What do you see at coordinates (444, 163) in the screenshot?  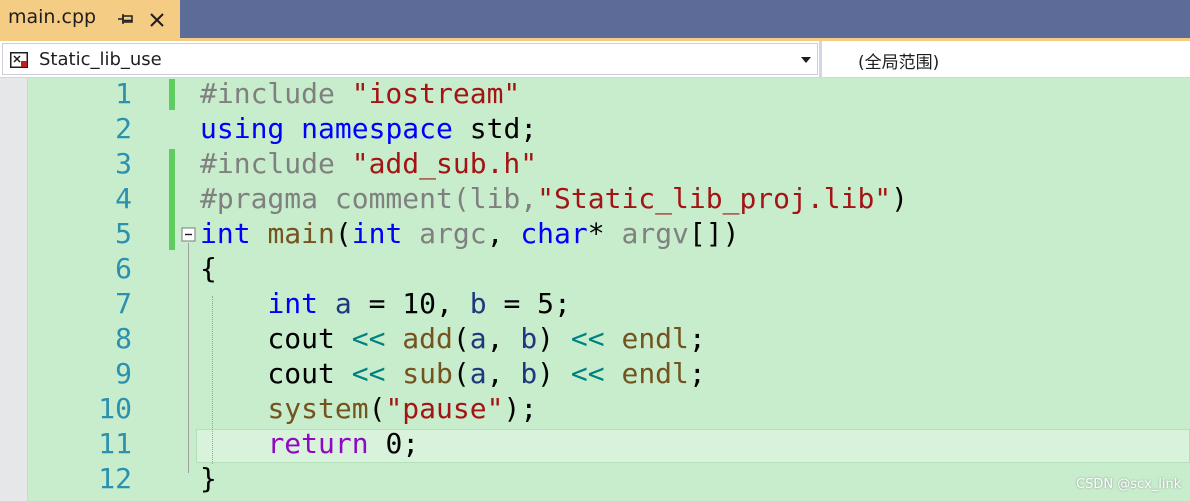 I see `code-token: "add_sub.h"` at bounding box center [444, 163].